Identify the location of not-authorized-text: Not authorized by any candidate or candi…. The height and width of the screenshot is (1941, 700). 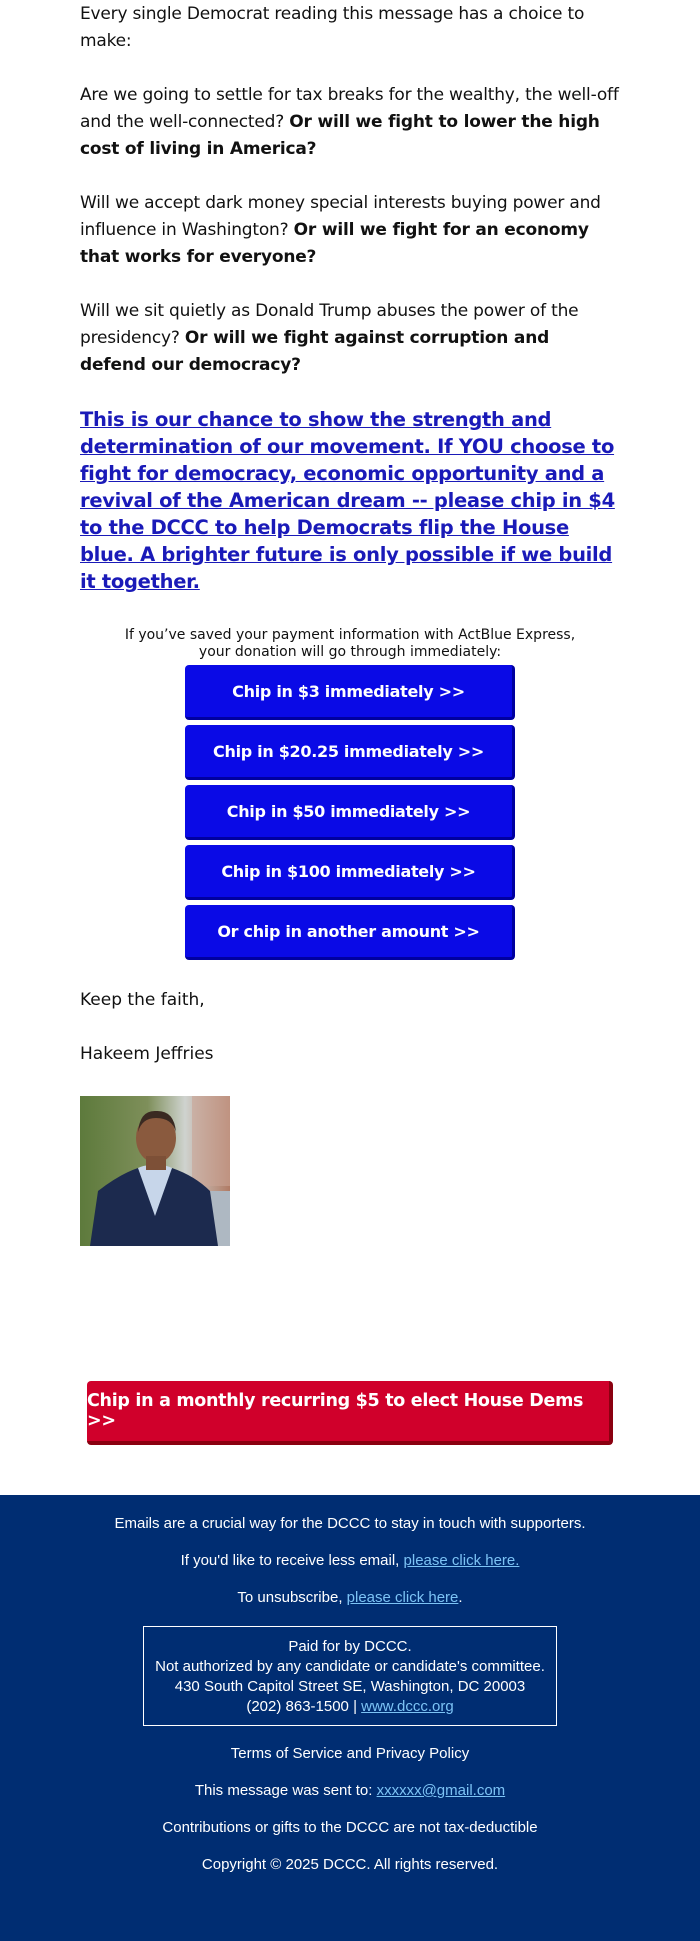
(350, 1666).